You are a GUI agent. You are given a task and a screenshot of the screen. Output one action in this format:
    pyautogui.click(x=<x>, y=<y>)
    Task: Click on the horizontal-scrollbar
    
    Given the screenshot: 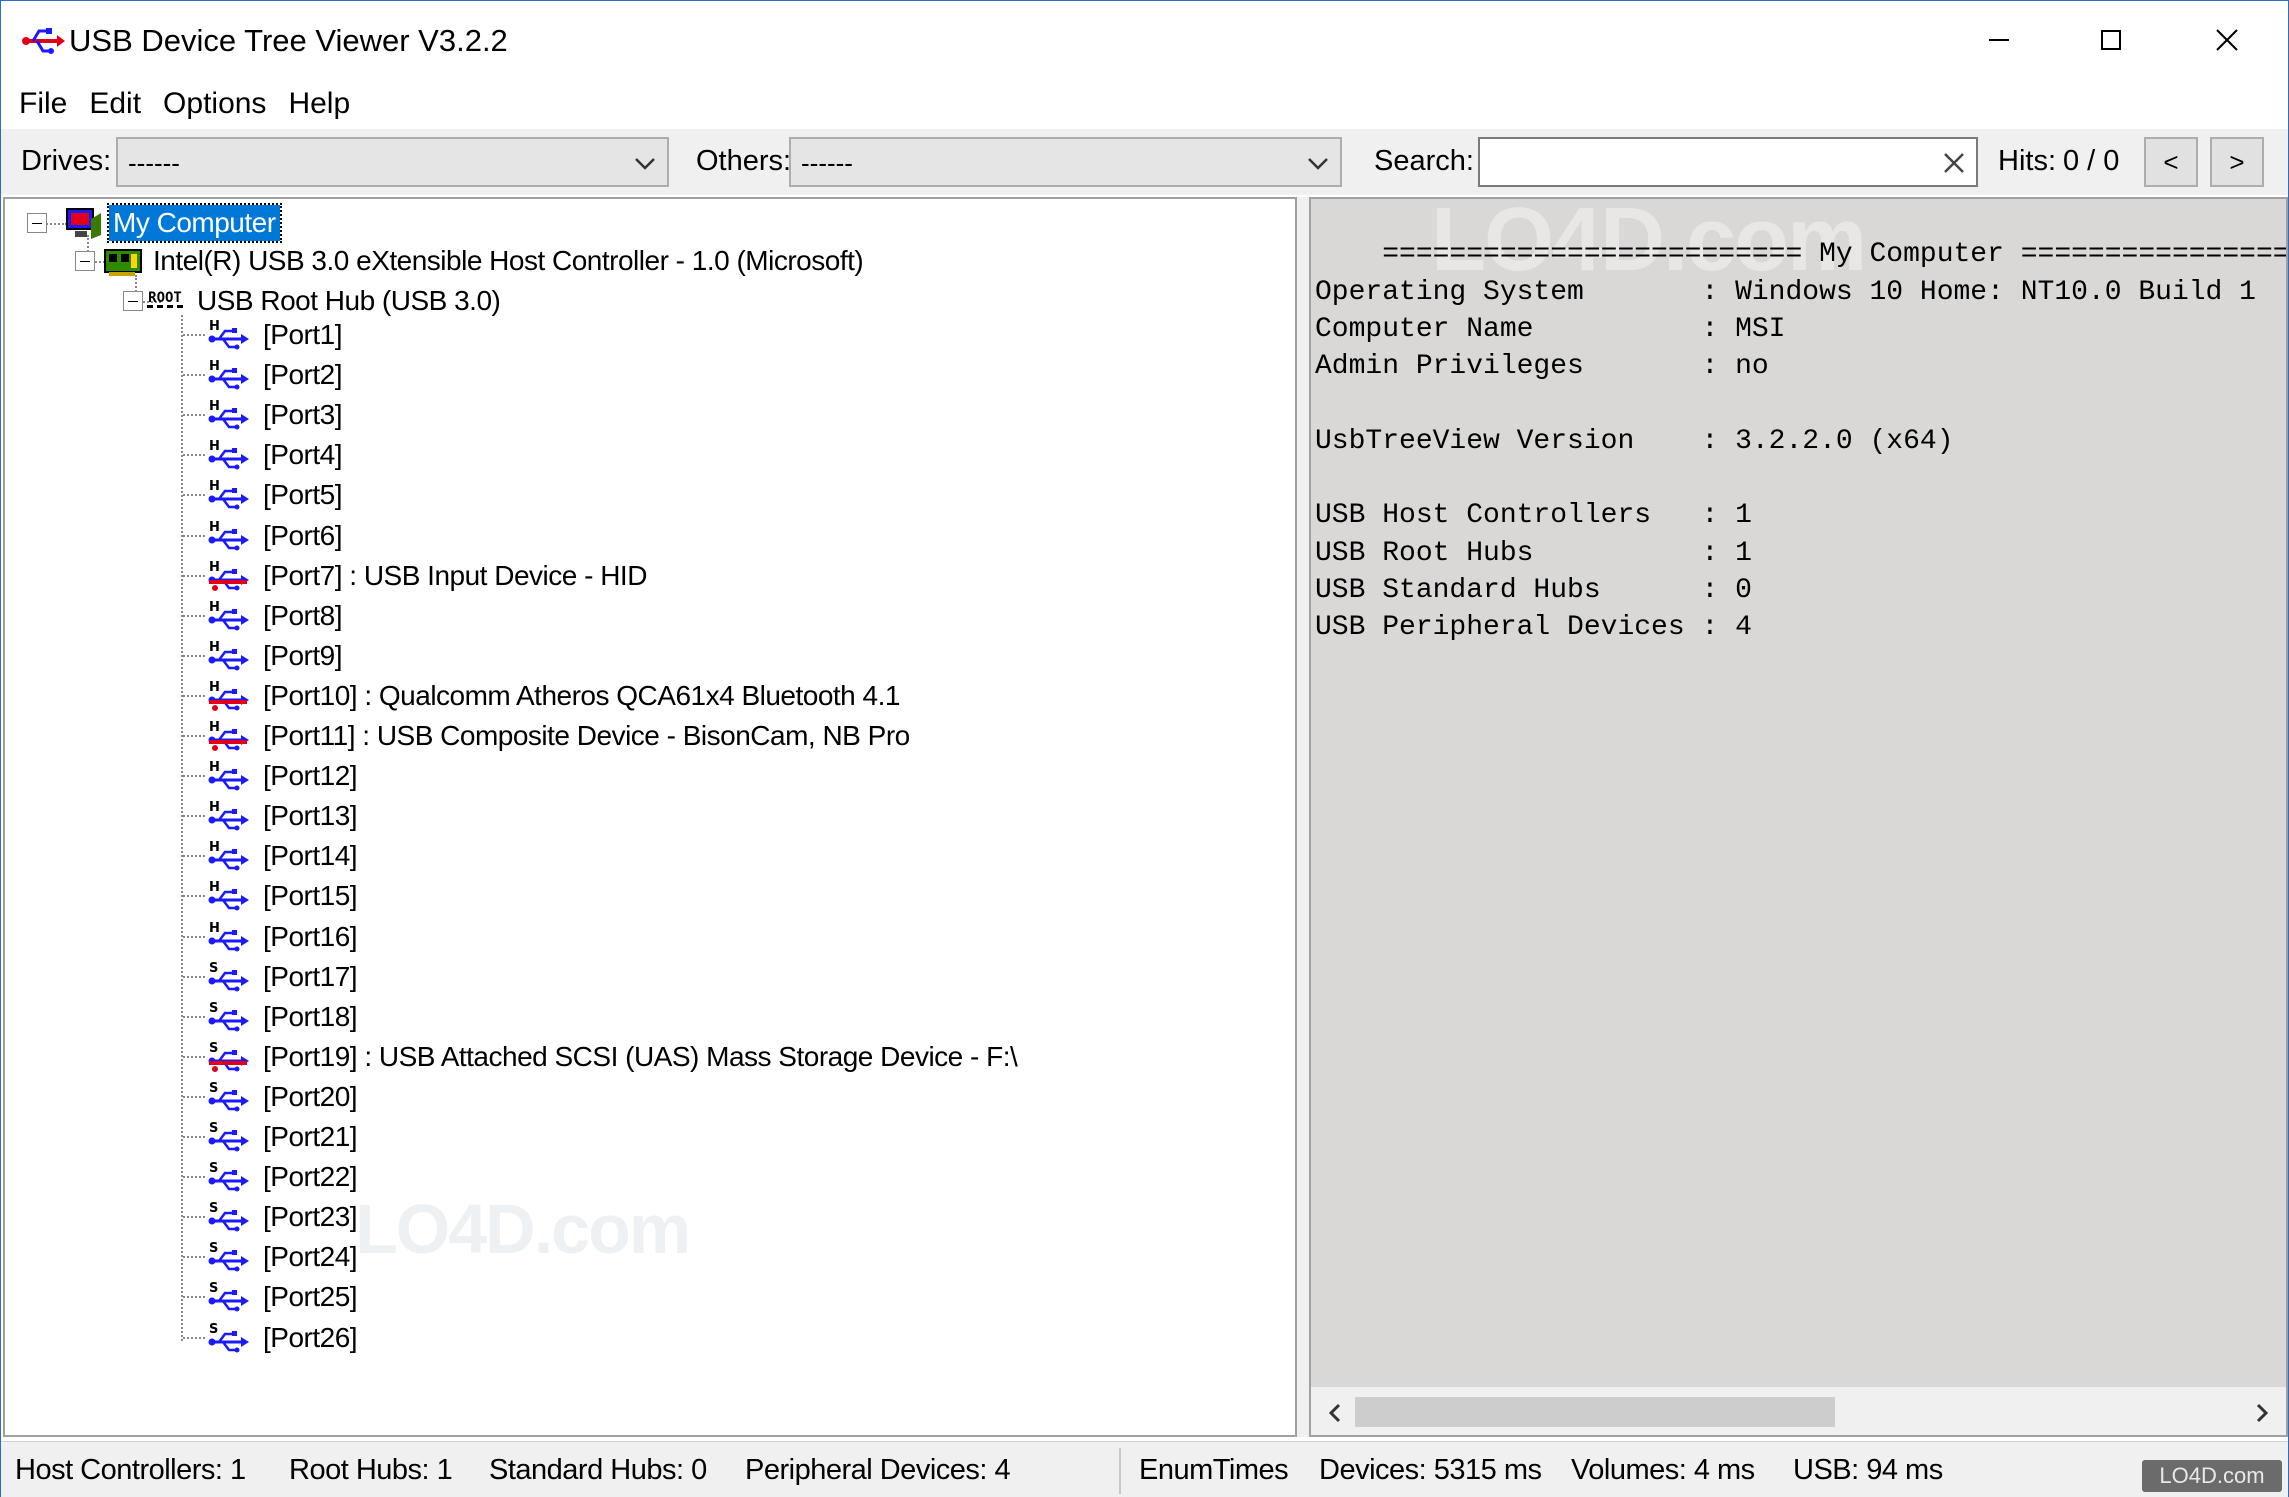 What is the action you would take?
    pyautogui.click(x=1798, y=1411)
    